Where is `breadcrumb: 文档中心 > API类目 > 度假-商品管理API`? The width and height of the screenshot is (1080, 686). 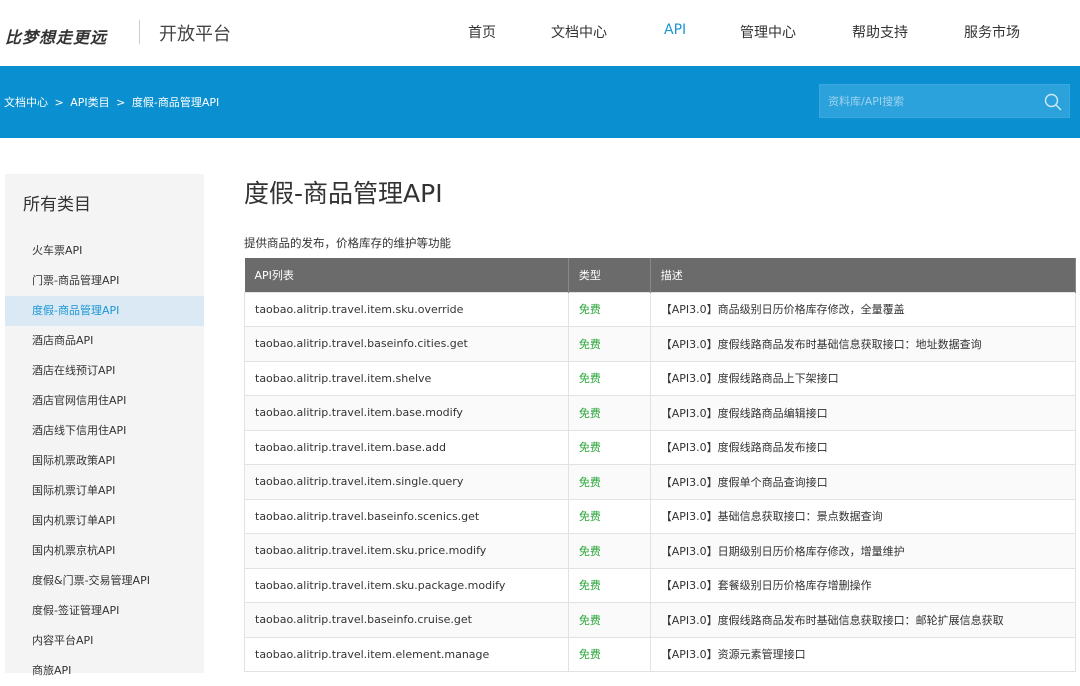 breadcrumb: 文档中心 > API类目 > 度假-商品管理API is located at coordinates (113, 102).